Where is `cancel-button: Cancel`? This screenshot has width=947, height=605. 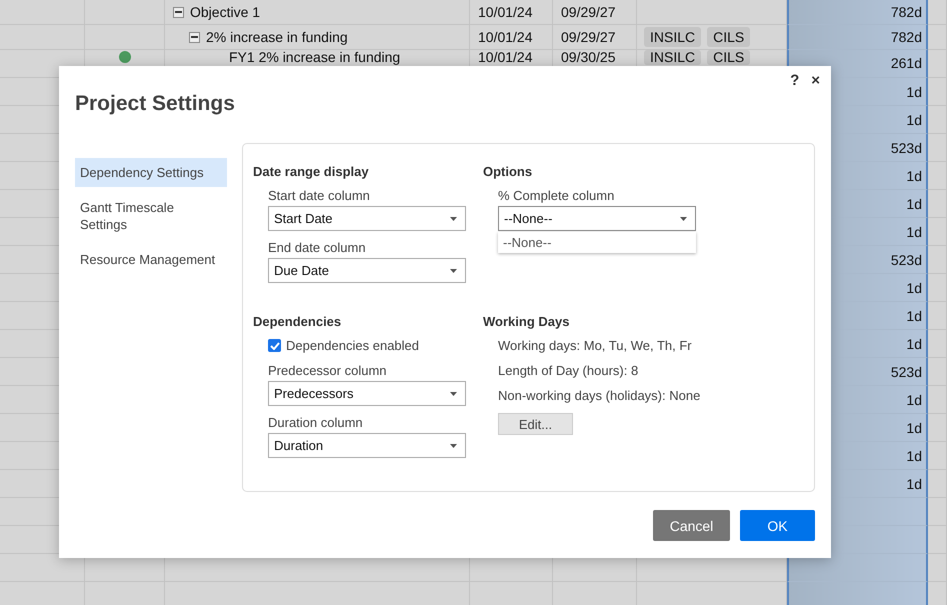
cancel-button: Cancel is located at coordinates (691, 525).